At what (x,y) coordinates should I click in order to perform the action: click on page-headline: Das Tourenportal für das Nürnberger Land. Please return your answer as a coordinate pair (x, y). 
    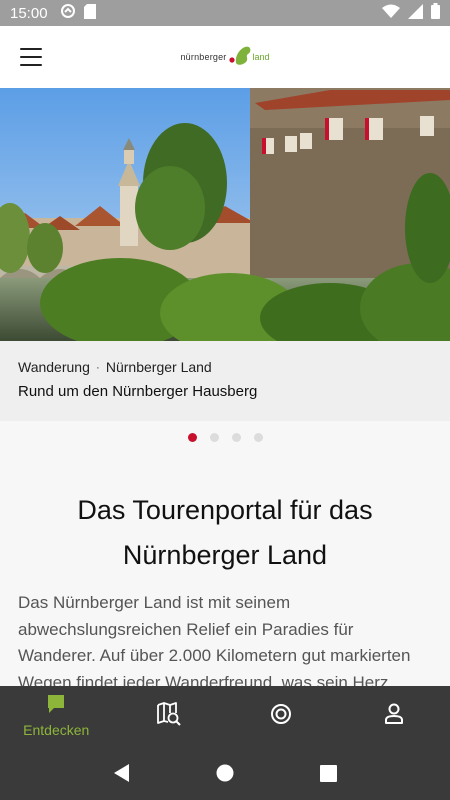
    Looking at the image, I should click on (225, 532).